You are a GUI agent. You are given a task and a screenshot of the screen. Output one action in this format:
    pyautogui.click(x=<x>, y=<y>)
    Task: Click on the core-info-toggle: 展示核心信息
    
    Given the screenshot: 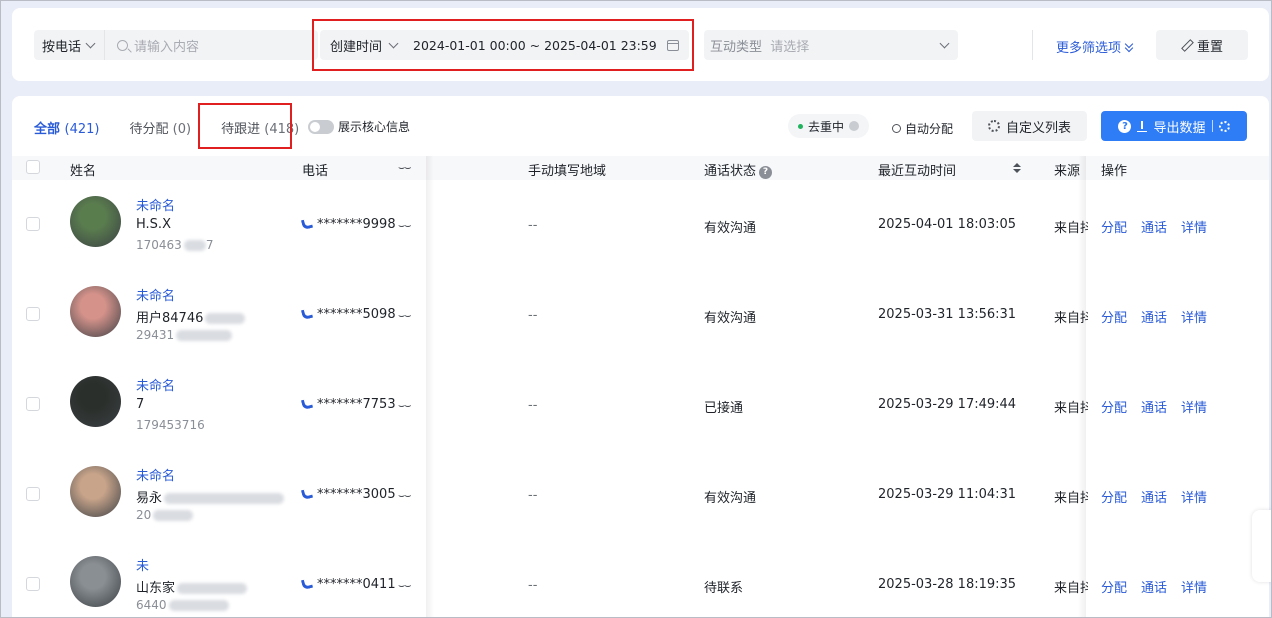 What is the action you would take?
    pyautogui.click(x=359, y=126)
    